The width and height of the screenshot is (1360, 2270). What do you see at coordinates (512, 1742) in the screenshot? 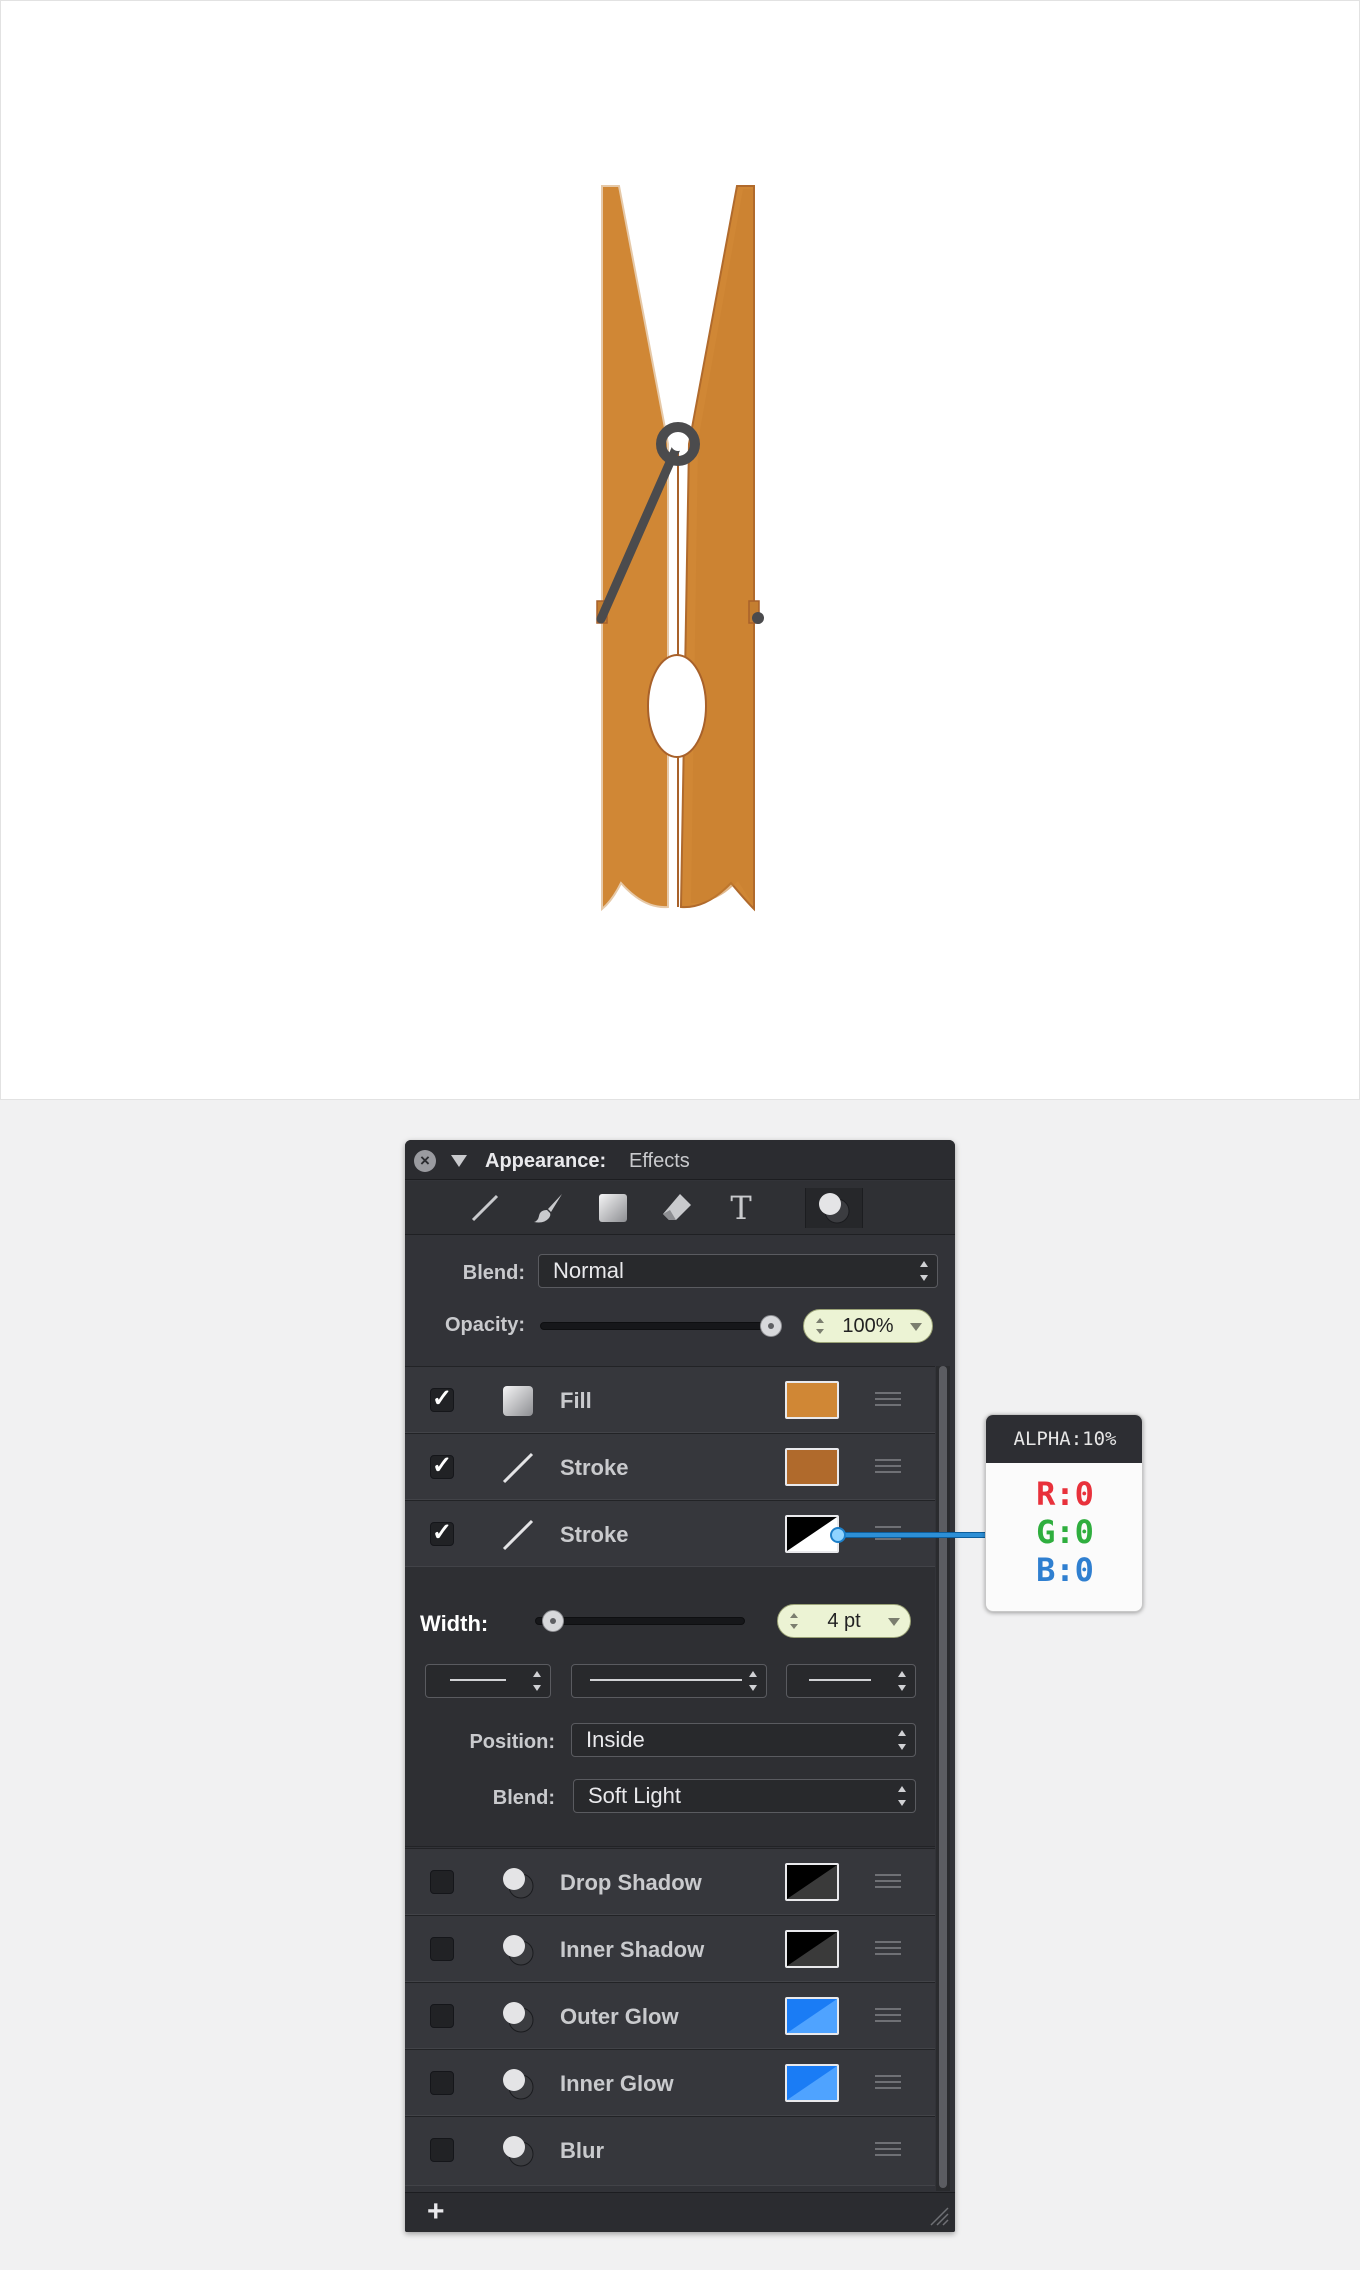
I see `position-label: Position:` at bounding box center [512, 1742].